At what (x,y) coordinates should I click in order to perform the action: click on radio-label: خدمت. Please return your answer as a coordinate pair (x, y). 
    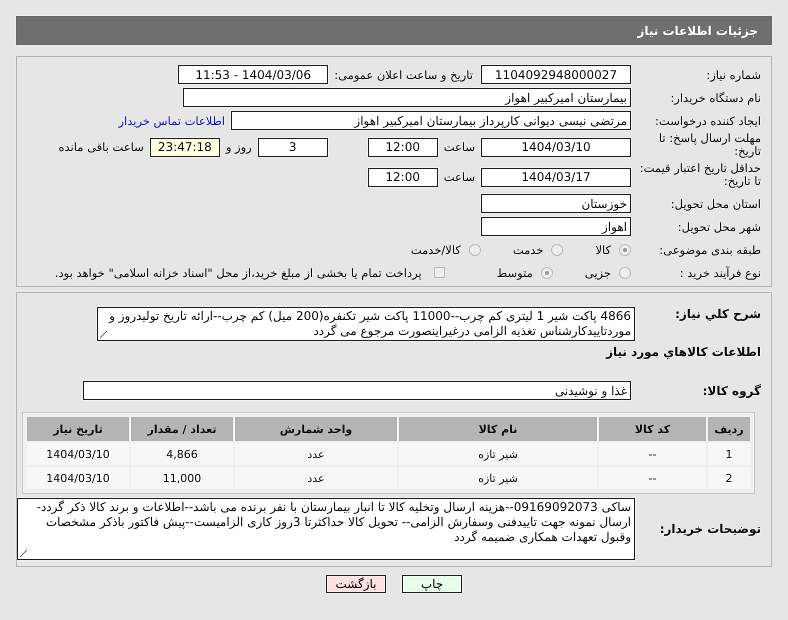
    Looking at the image, I should click on (528, 249).